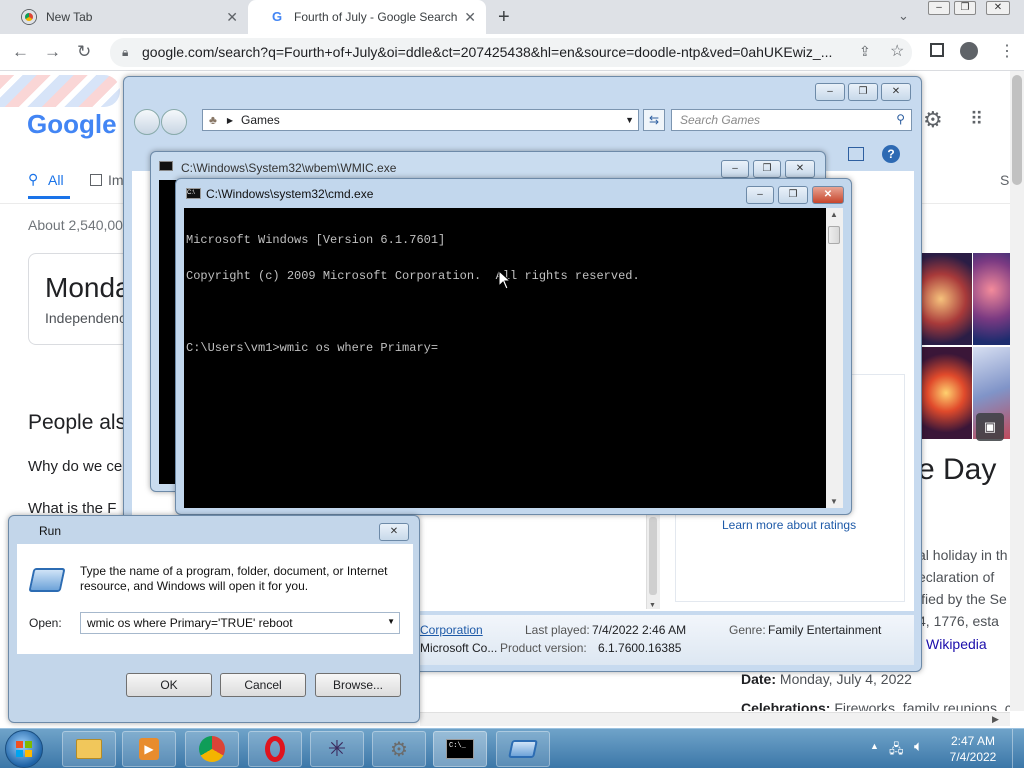  What do you see at coordinates (75, 466) in the screenshot?
I see `question-item: Why do we ce` at bounding box center [75, 466].